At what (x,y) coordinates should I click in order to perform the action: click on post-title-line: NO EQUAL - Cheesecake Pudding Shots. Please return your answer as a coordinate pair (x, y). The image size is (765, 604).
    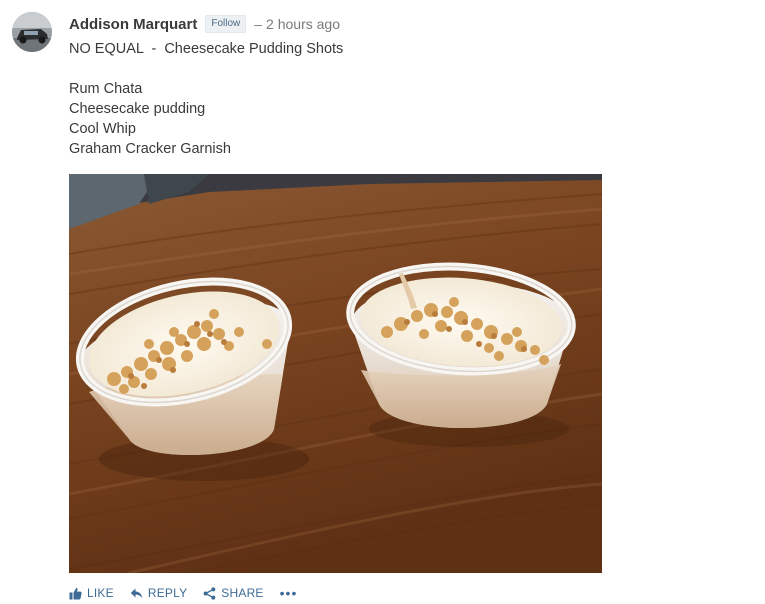
    Looking at the image, I should click on (206, 49).